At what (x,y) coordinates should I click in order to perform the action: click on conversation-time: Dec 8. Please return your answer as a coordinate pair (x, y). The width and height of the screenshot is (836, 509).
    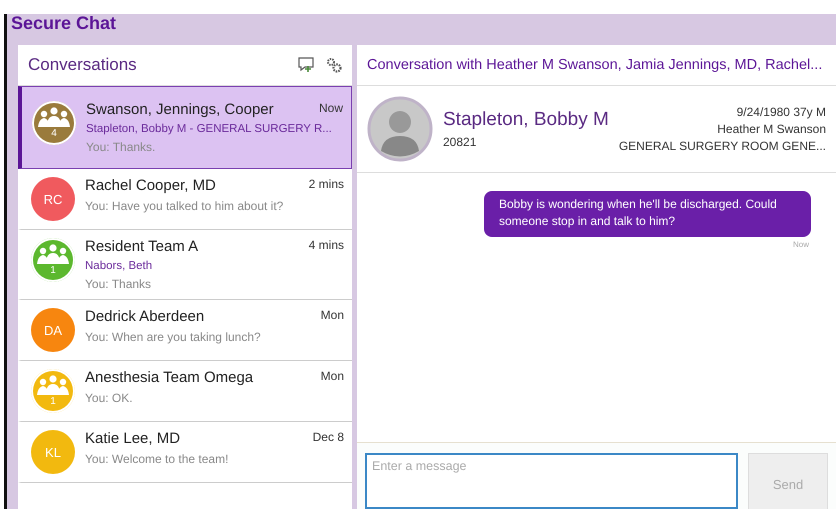
    Looking at the image, I should click on (328, 437).